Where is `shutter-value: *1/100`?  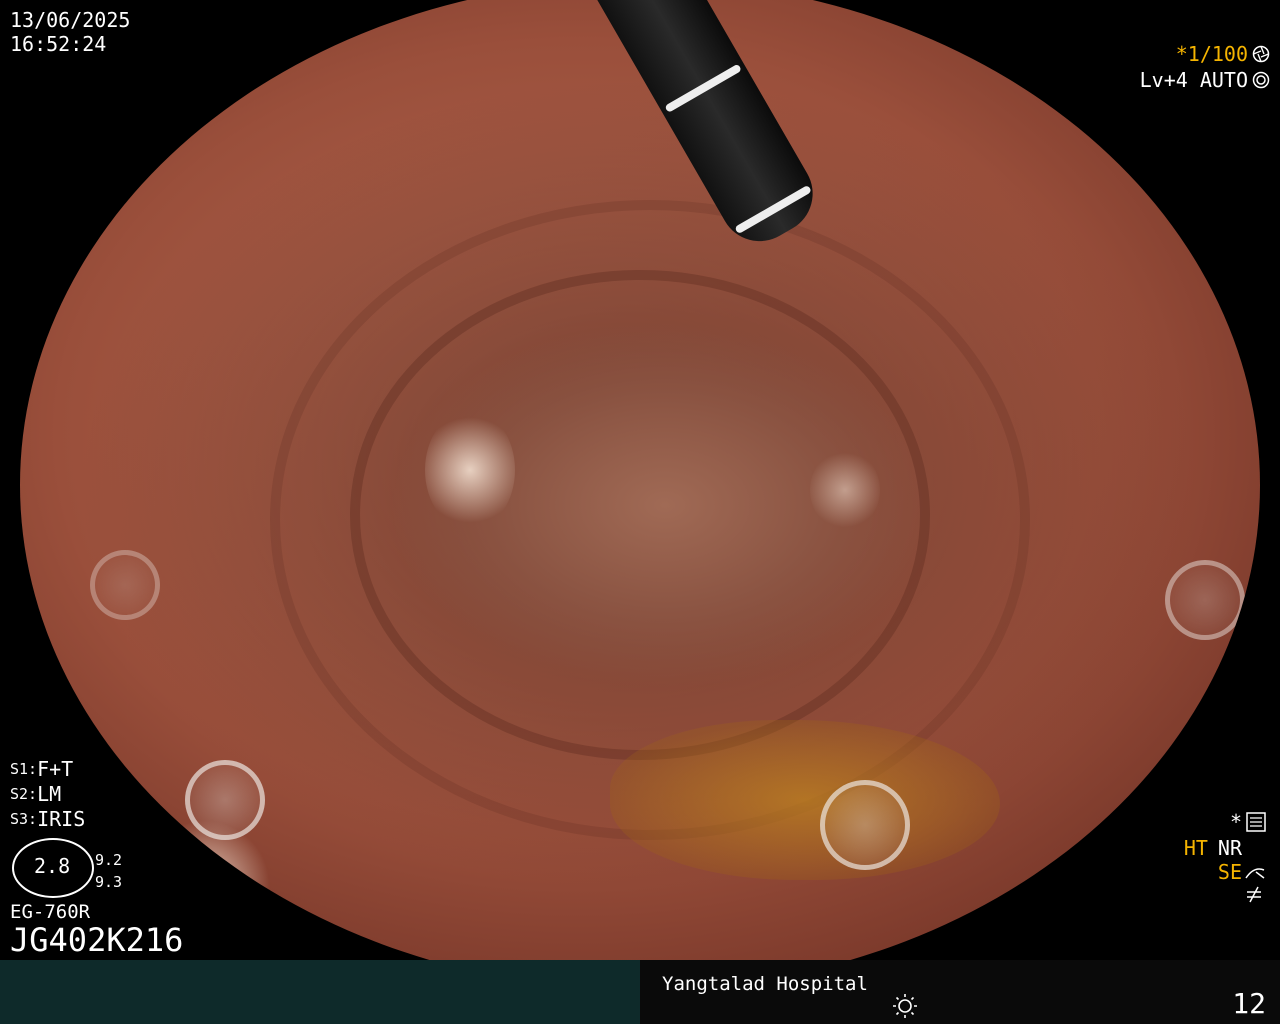
shutter-value: *1/100 is located at coordinates (1211, 54).